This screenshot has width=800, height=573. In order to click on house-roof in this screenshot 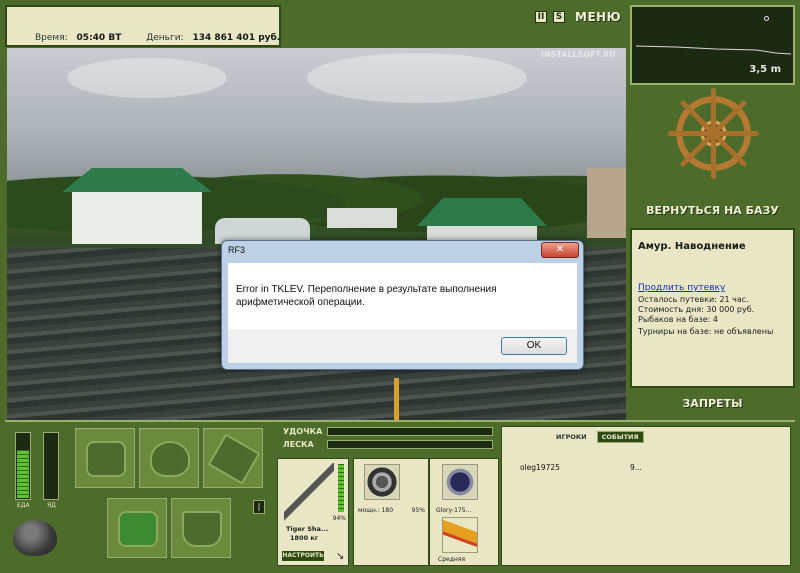, I will do `click(362, 218)`.